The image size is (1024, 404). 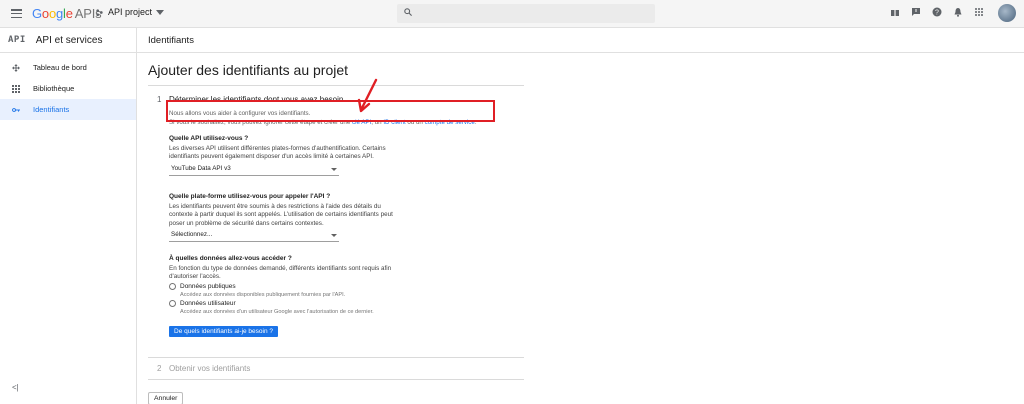 I want to click on api-question: Quelle API utilisez-vous ?, so click(x=209, y=138).